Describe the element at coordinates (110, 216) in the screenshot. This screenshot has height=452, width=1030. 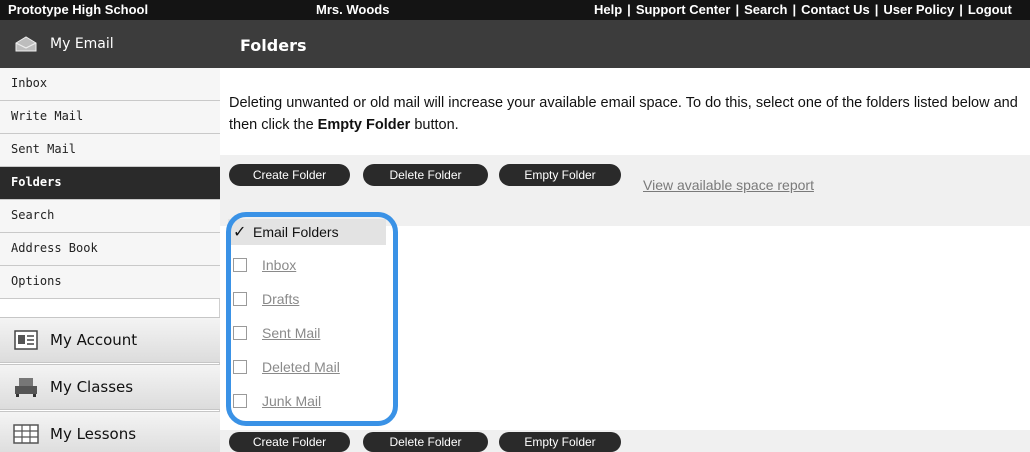
I see `sidebar-item-search: Search` at that location.